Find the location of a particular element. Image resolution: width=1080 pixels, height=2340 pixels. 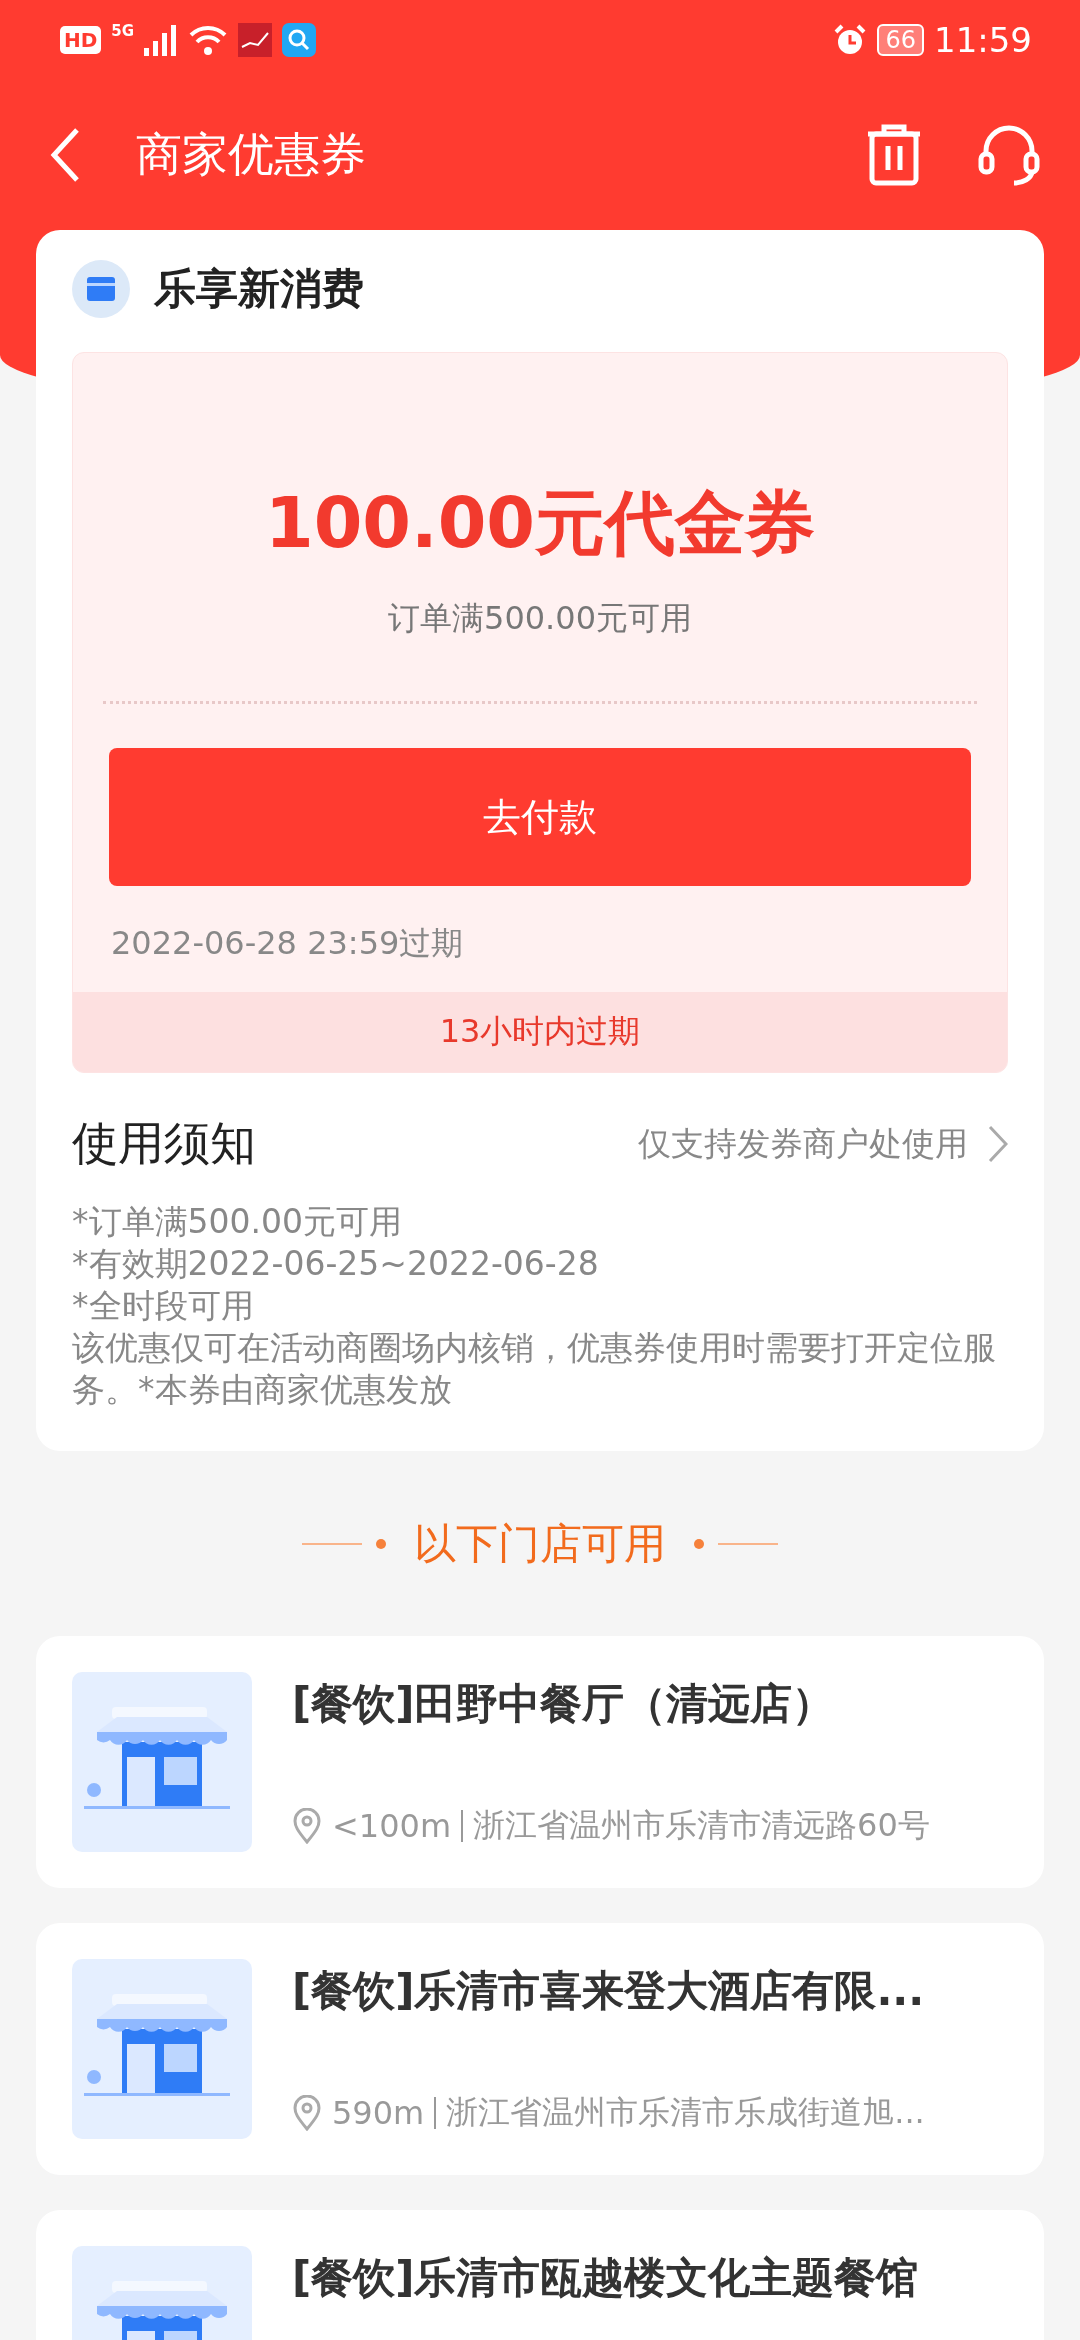

expiry-date: 2022-06-28 23:59过期 is located at coordinates (287, 943).